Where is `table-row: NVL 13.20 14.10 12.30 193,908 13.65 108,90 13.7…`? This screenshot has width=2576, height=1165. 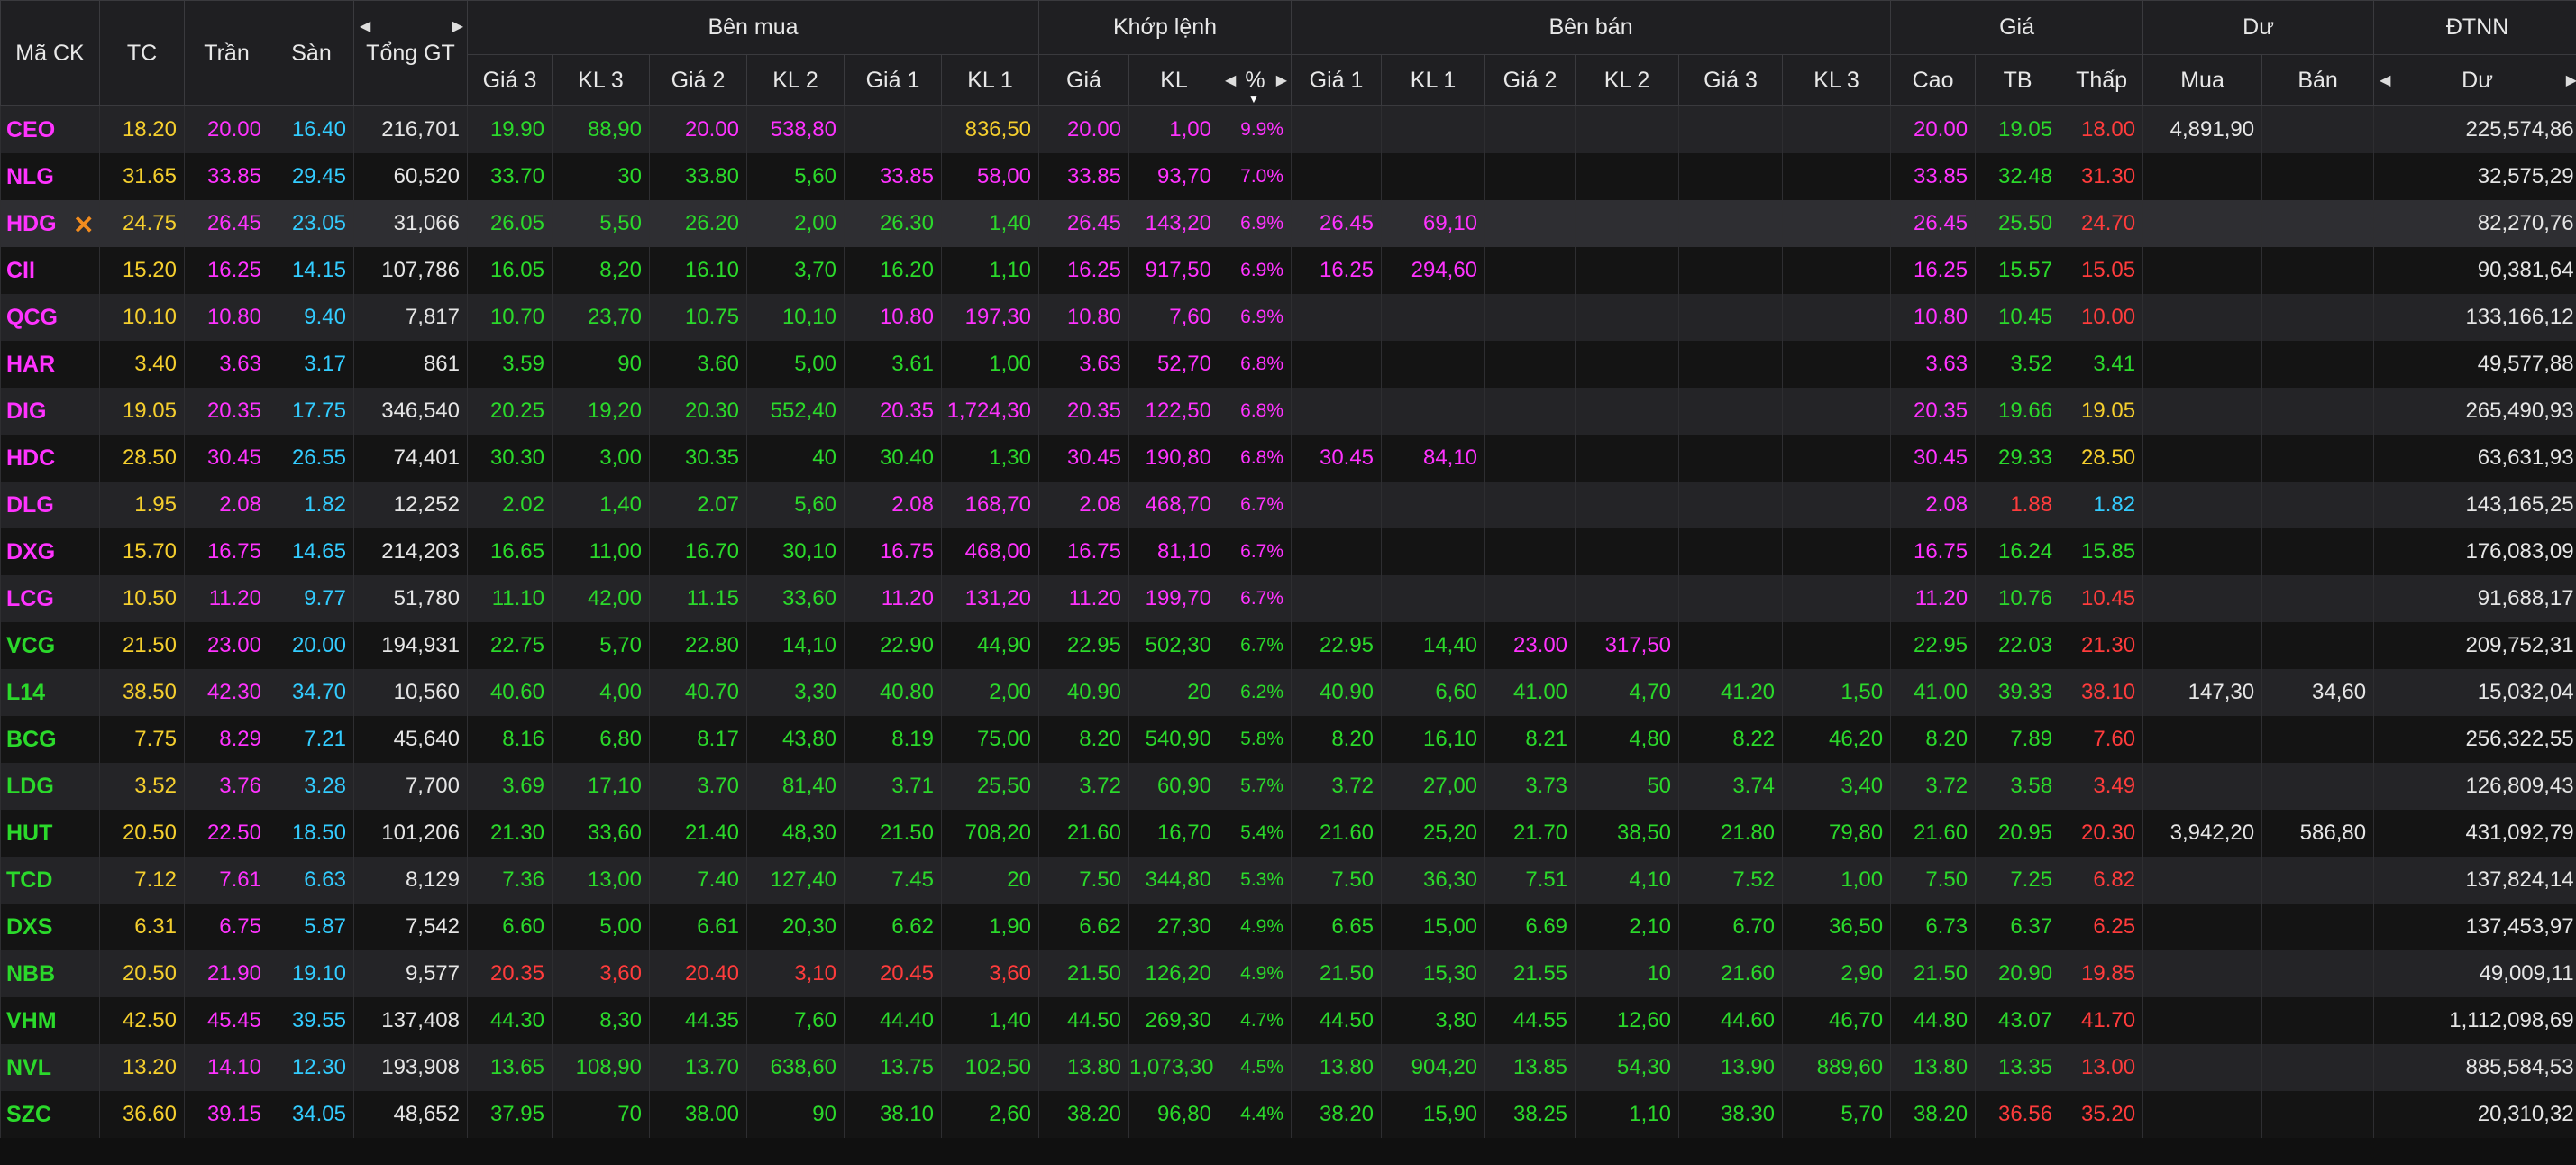
table-row: NVL 13.20 14.10 12.30 193,908 13.65 108,90 13.7… is located at coordinates (1288, 1068).